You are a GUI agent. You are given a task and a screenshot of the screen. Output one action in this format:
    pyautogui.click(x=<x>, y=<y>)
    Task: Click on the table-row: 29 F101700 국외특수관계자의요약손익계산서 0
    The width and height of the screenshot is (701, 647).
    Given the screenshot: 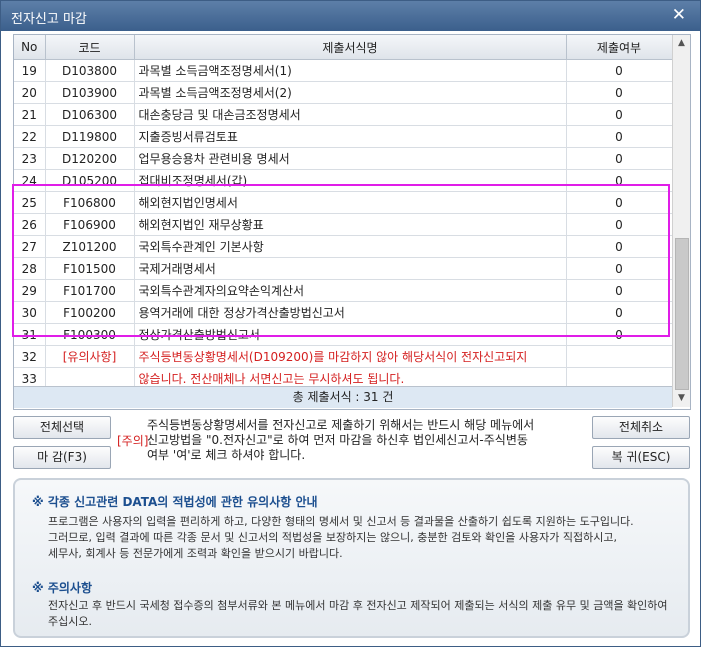 What is the action you would take?
    pyautogui.click(x=343, y=290)
    